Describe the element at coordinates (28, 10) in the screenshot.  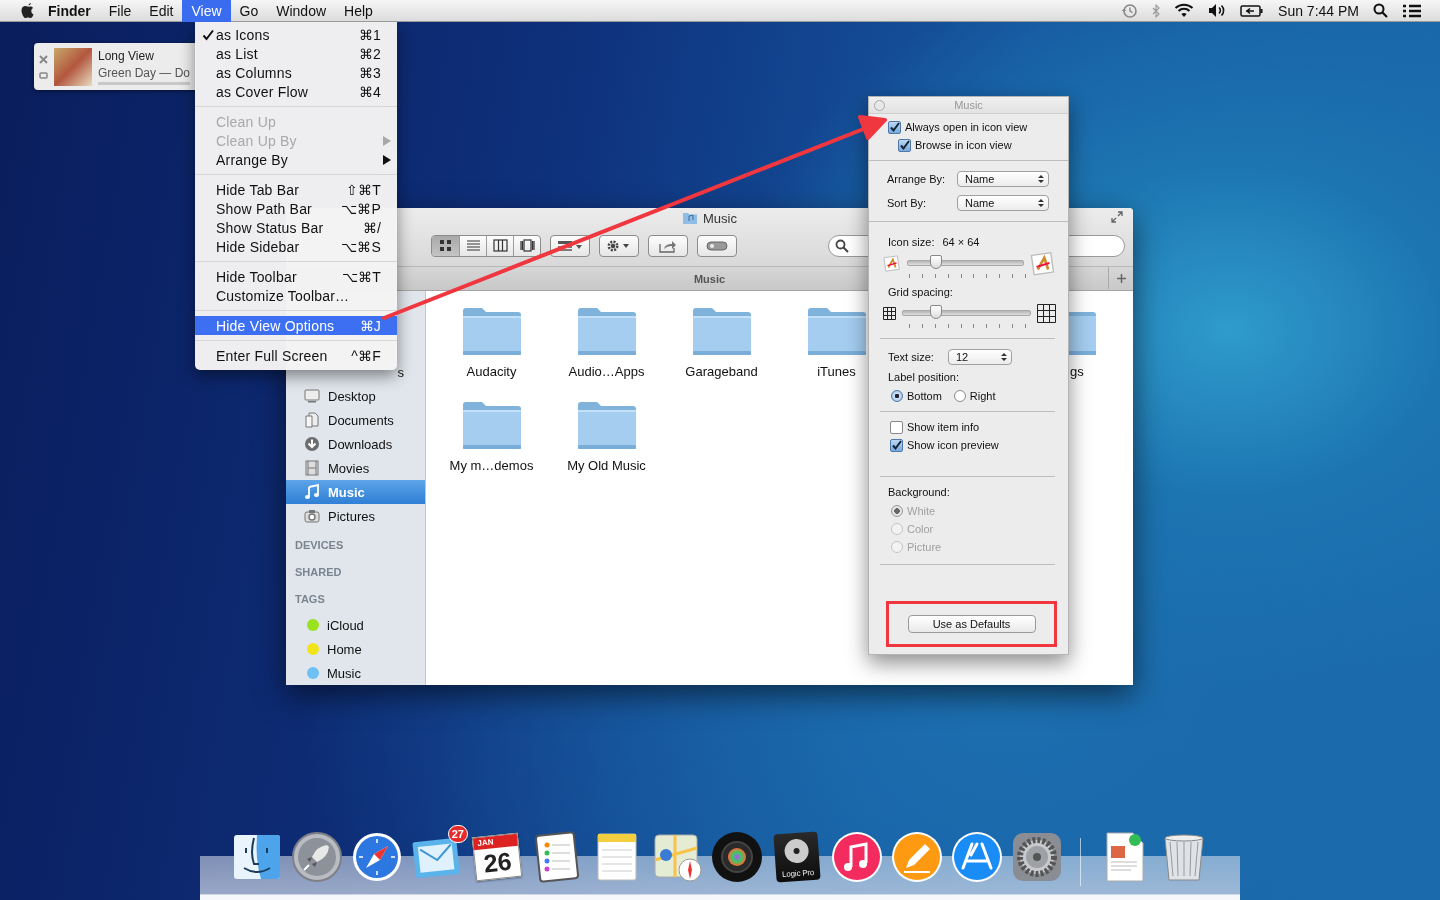
I see `apple-menu-icon` at that location.